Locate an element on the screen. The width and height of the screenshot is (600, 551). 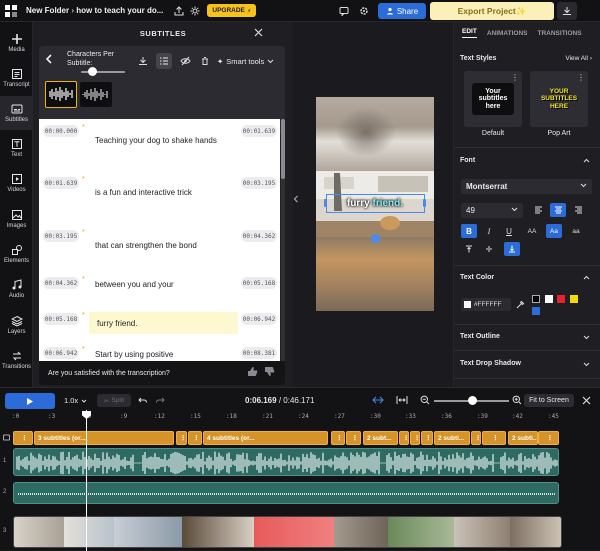
view-all-link: View All › is located at coordinates (578, 58).